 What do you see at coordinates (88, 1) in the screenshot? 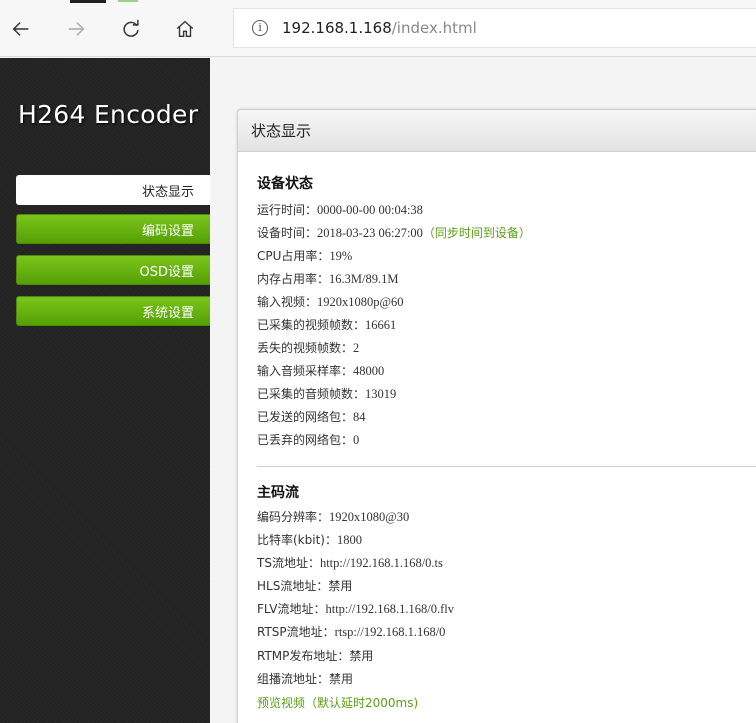
I see `tab-strip` at bounding box center [88, 1].